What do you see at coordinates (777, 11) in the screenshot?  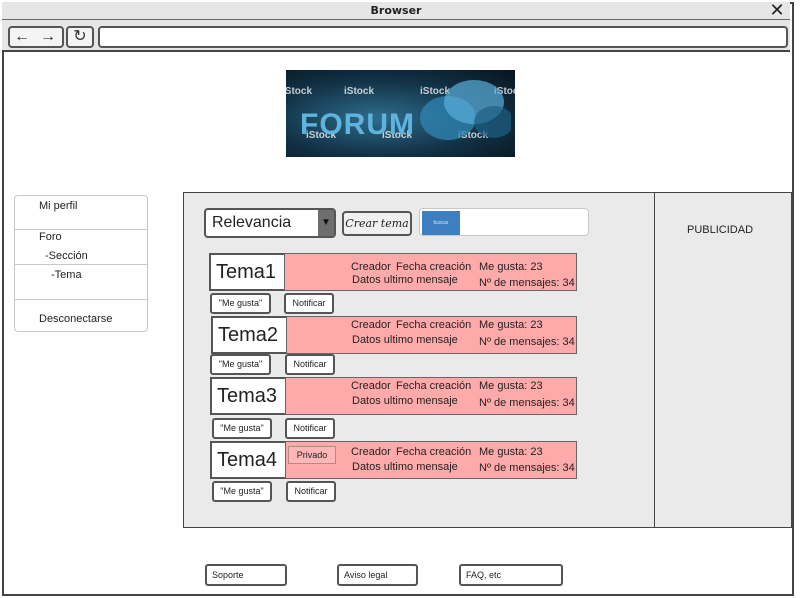 I see `close-icon: ✕` at bounding box center [777, 11].